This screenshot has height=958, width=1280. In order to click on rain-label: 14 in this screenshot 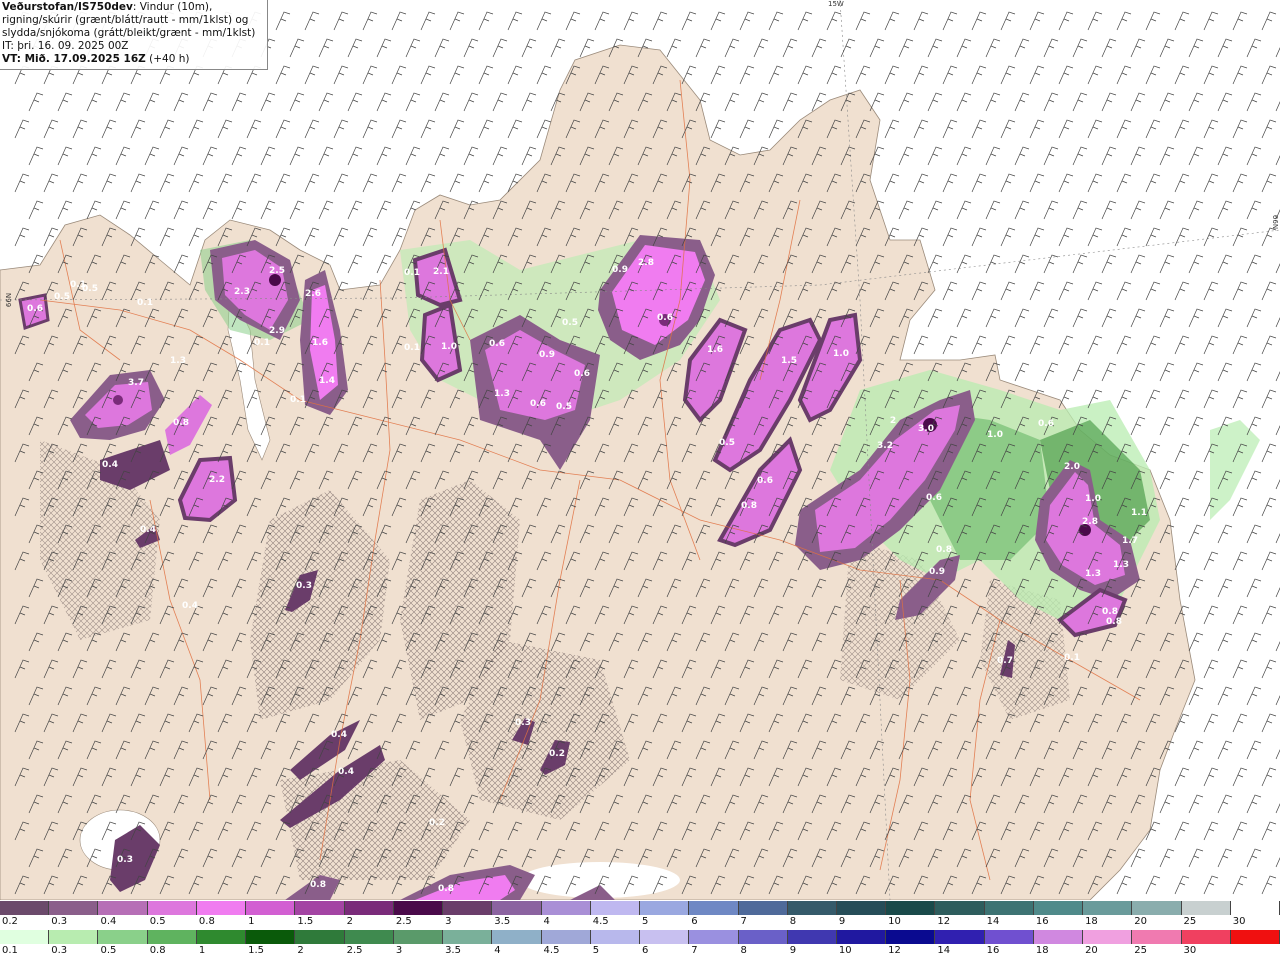, I will do `click(944, 950)`.